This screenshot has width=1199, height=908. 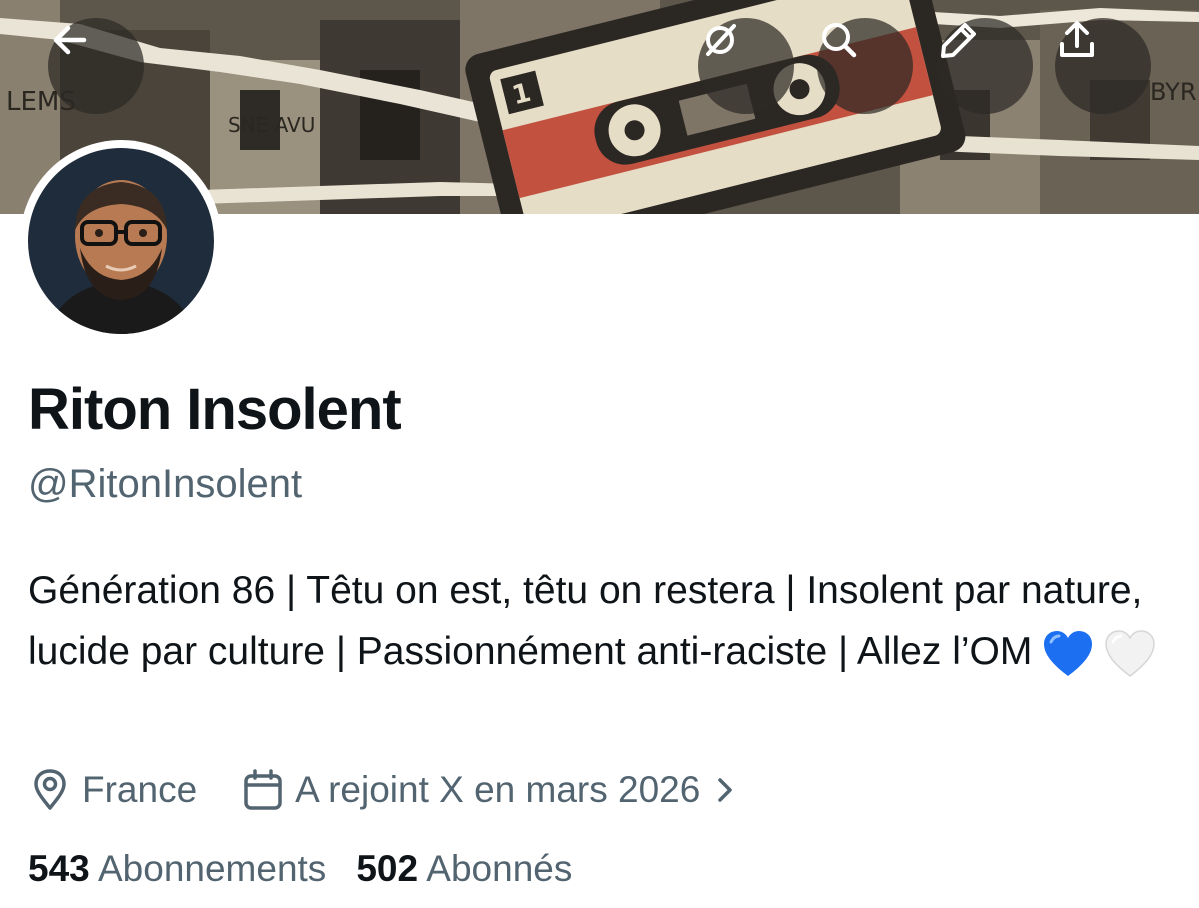 I want to click on following-count: 543, so click(x=59, y=868).